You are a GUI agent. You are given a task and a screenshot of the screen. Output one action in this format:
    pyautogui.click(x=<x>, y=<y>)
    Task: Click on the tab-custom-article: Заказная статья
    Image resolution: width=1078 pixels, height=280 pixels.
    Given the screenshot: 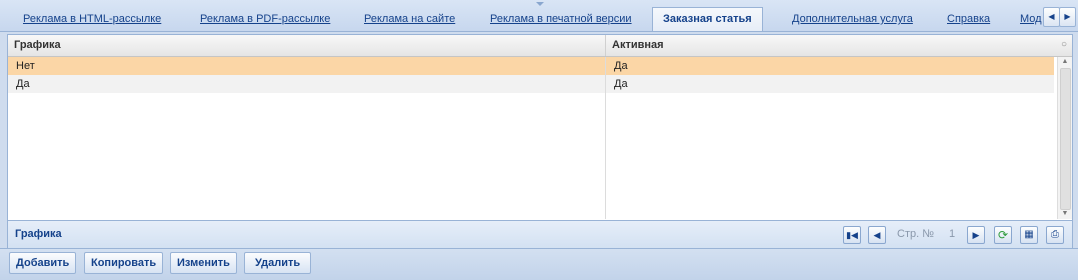 What is the action you would take?
    pyautogui.click(x=707, y=19)
    